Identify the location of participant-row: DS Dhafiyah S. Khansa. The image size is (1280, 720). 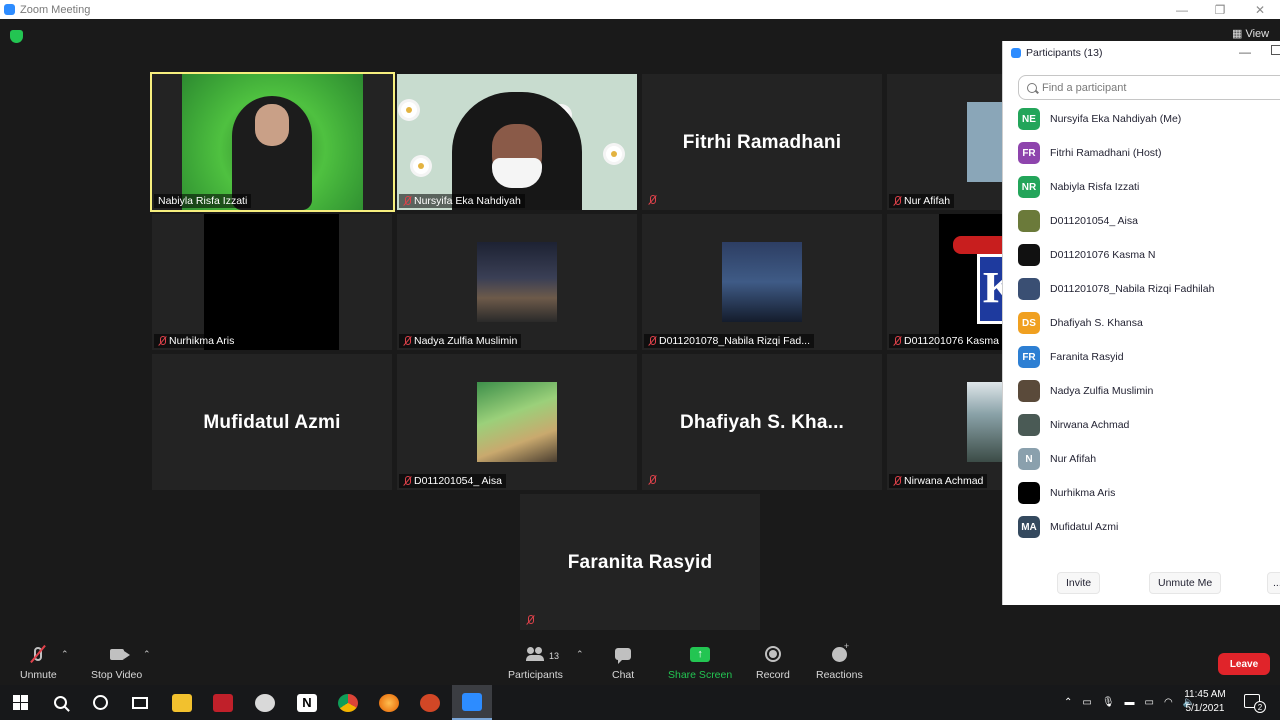
(1141, 323).